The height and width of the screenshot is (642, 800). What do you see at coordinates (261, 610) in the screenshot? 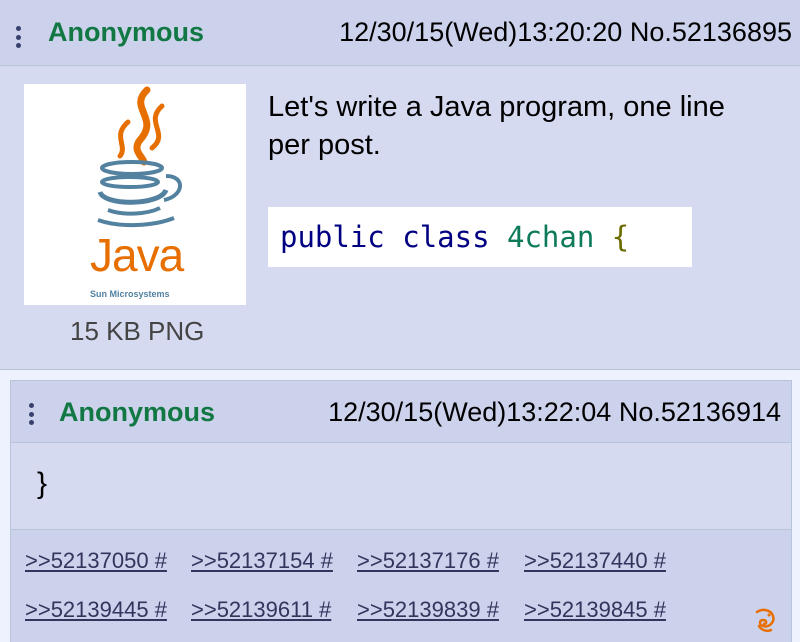
I see `reply-link: >>52139611 #` at bounding box center [261, 610].